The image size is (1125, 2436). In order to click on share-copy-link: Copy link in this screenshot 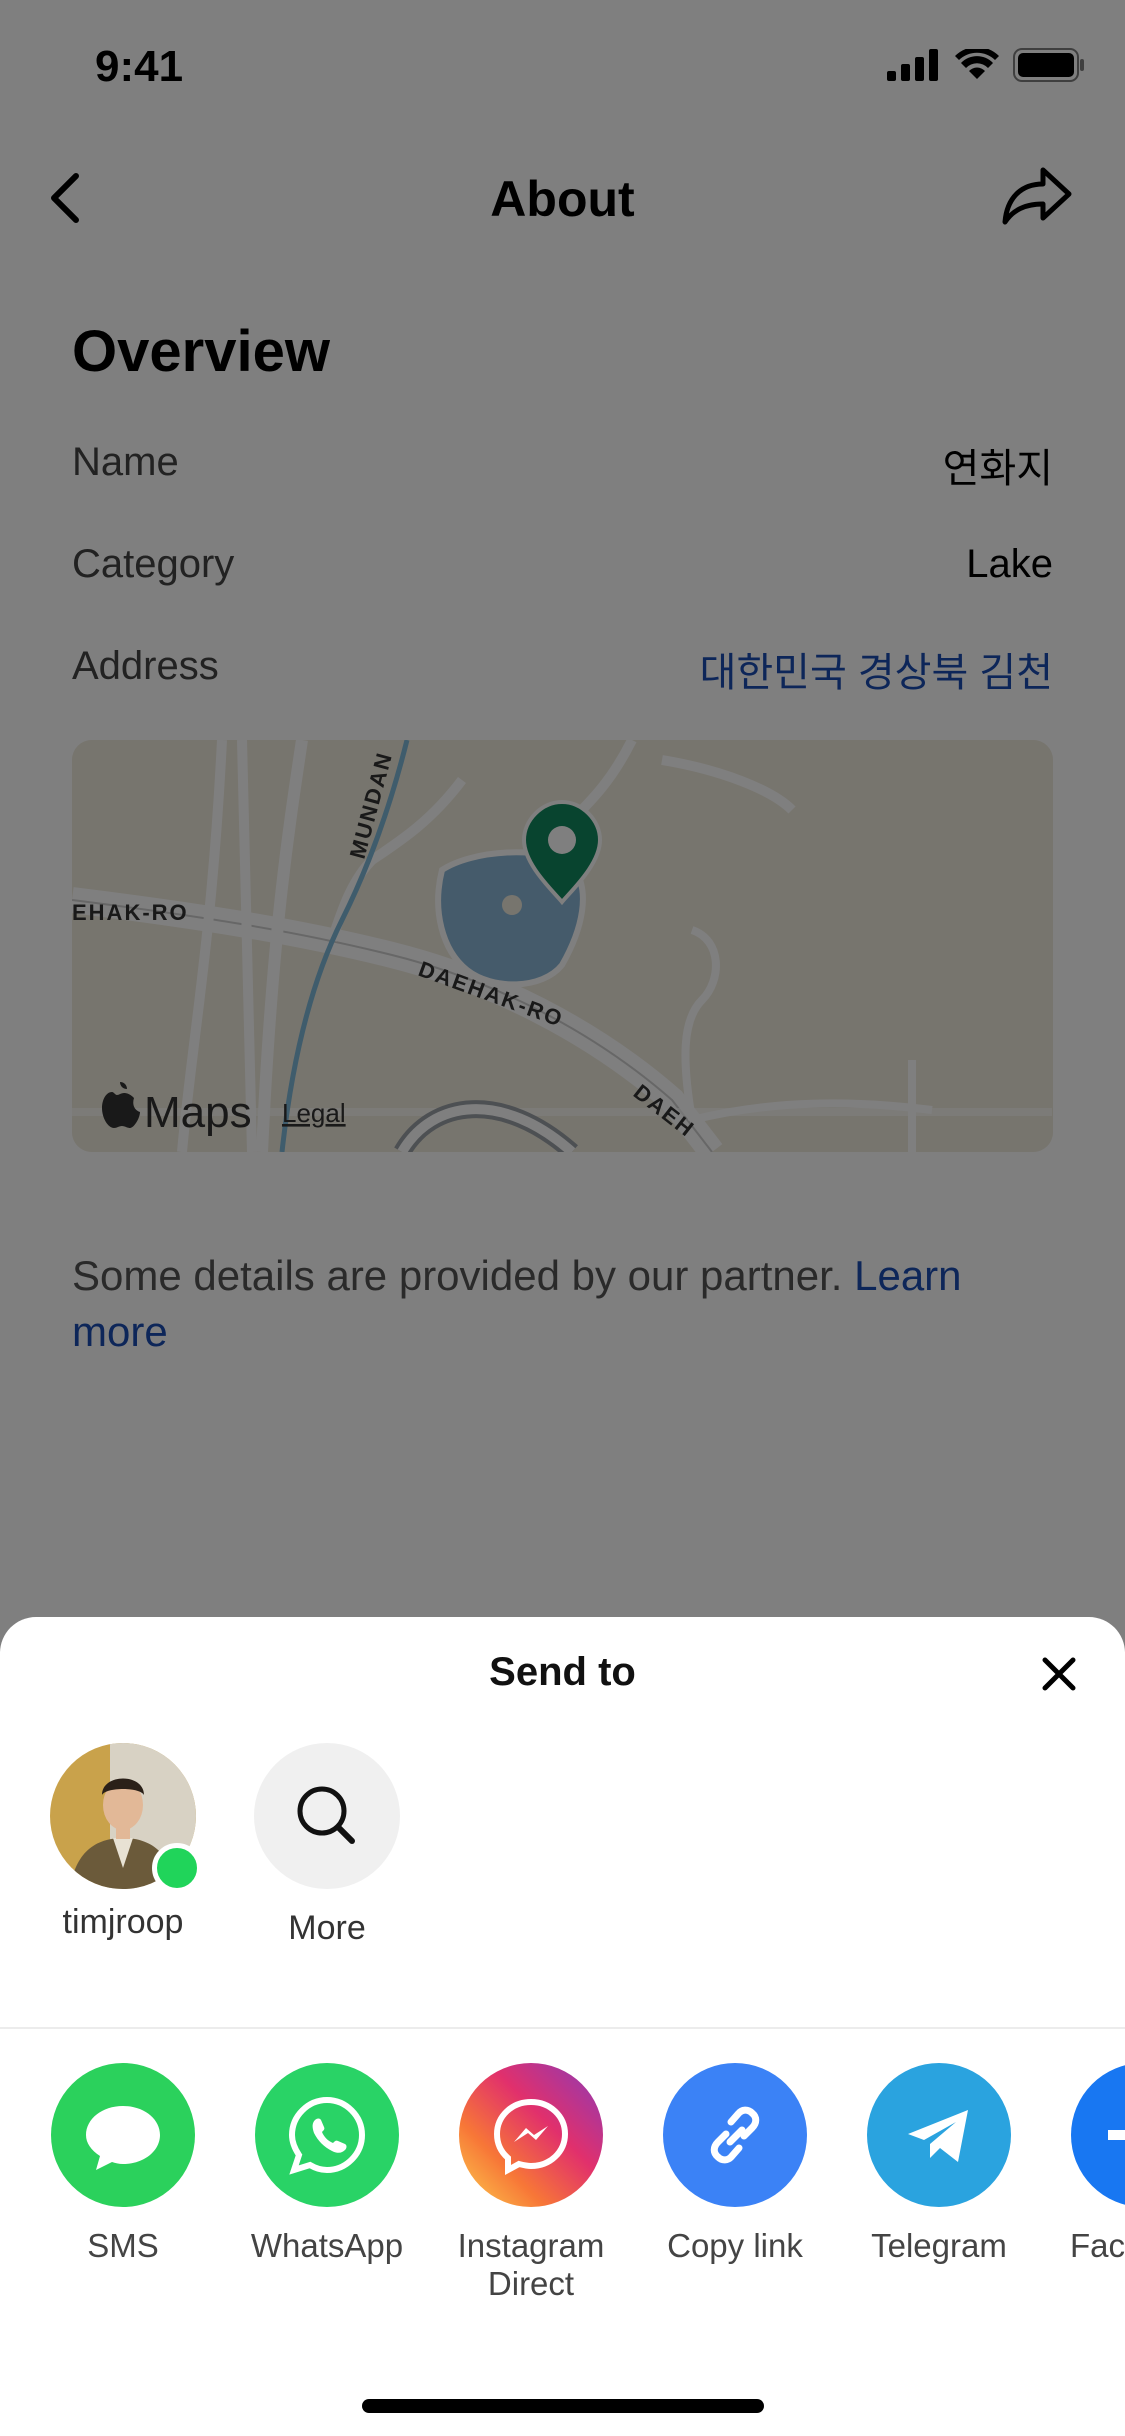, I will do `click(735, 2164)`.